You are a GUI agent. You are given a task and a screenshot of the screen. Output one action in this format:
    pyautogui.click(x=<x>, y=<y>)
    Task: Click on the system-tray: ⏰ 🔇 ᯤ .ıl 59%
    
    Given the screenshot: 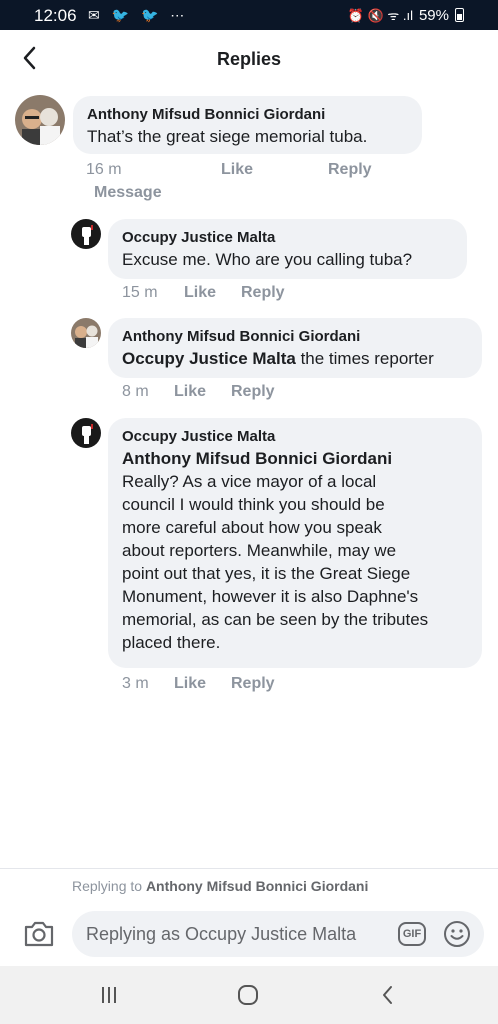 What is the action you would take?
    pyautogui.click(x=406, y=15)
    